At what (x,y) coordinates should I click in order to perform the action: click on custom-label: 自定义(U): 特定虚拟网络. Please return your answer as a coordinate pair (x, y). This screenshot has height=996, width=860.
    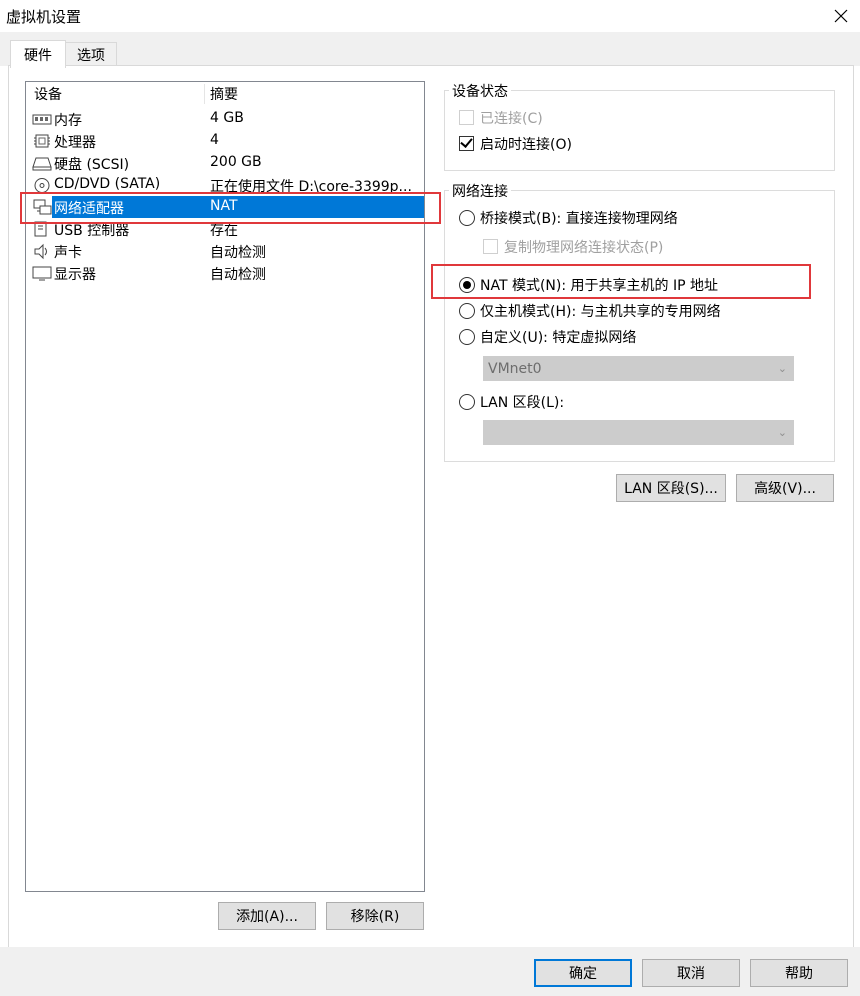
    Looking at the image, I should click on (558, 338).